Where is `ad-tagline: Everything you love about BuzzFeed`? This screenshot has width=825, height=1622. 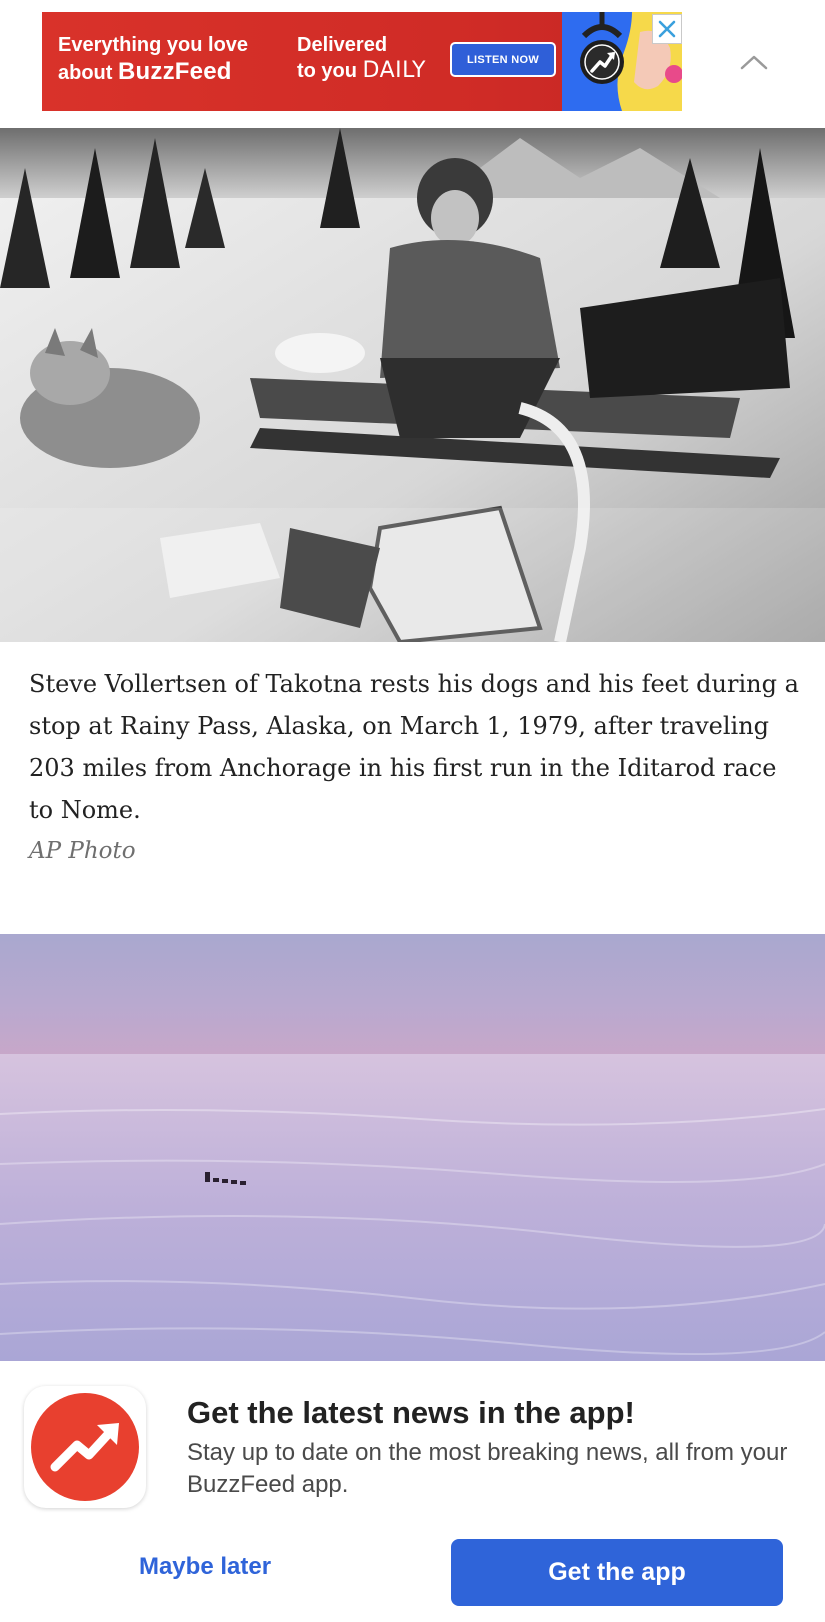
ad-tagline: Everything you love about BuzzFeed is located at coordinates (153, 60).